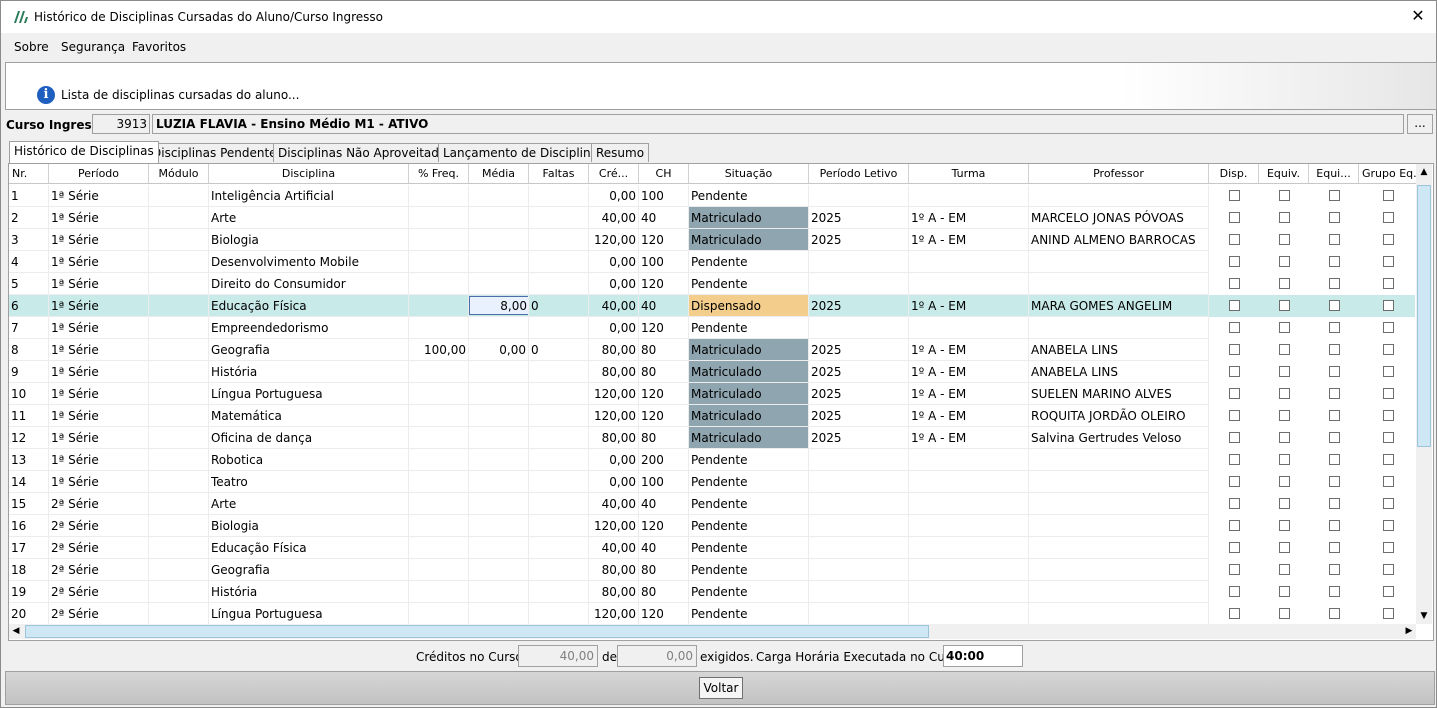 The width and height of the screenshot is (1437, 708). Describe the element at coordinates (159, 47) in the screenshot. I see `menu-favoritos: Favoritos` at that location.